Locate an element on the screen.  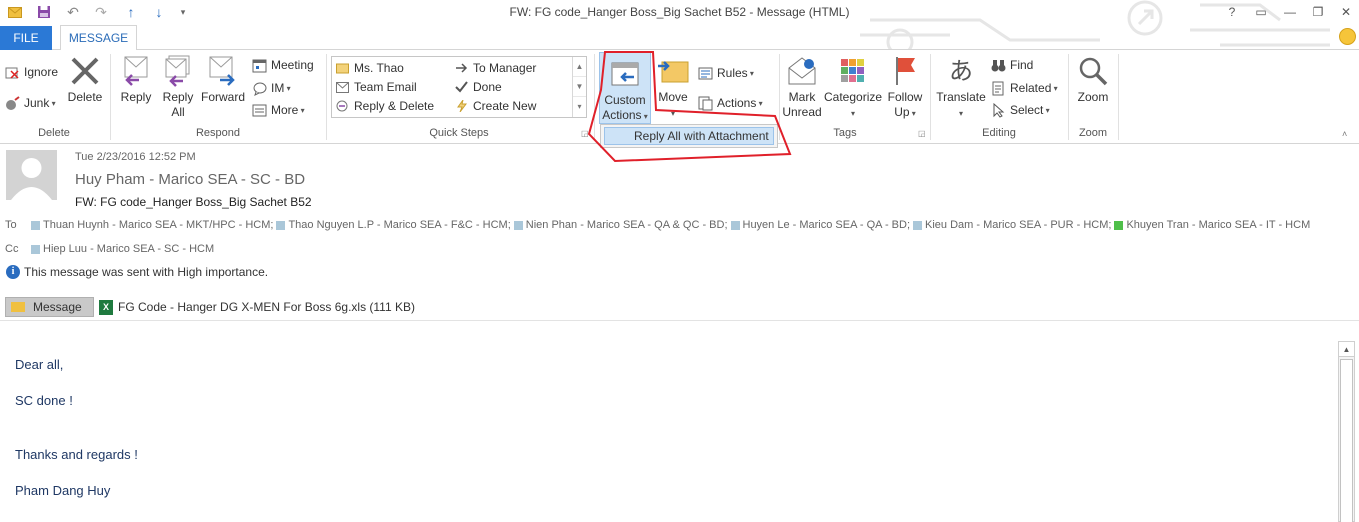
message-sender: Huy Pham - Marico SEA - SC - BD is located at coordinates (190, 179).